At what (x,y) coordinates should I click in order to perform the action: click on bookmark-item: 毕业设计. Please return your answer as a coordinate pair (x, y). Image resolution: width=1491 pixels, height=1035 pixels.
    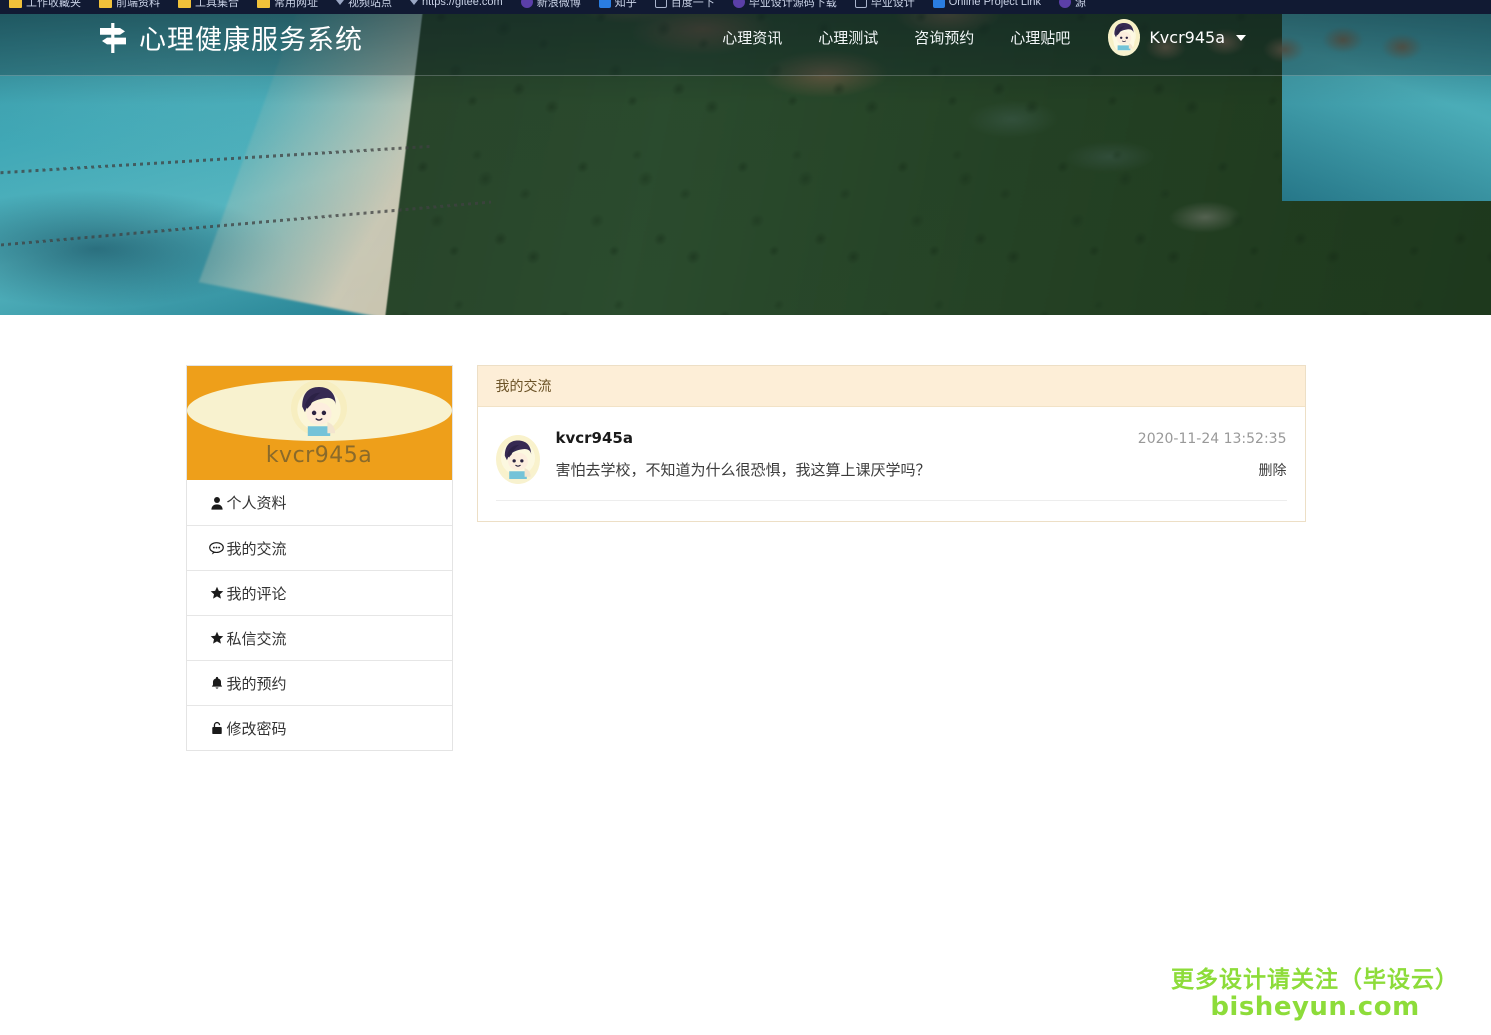
    Looking at the image, I should click on (885, 6).